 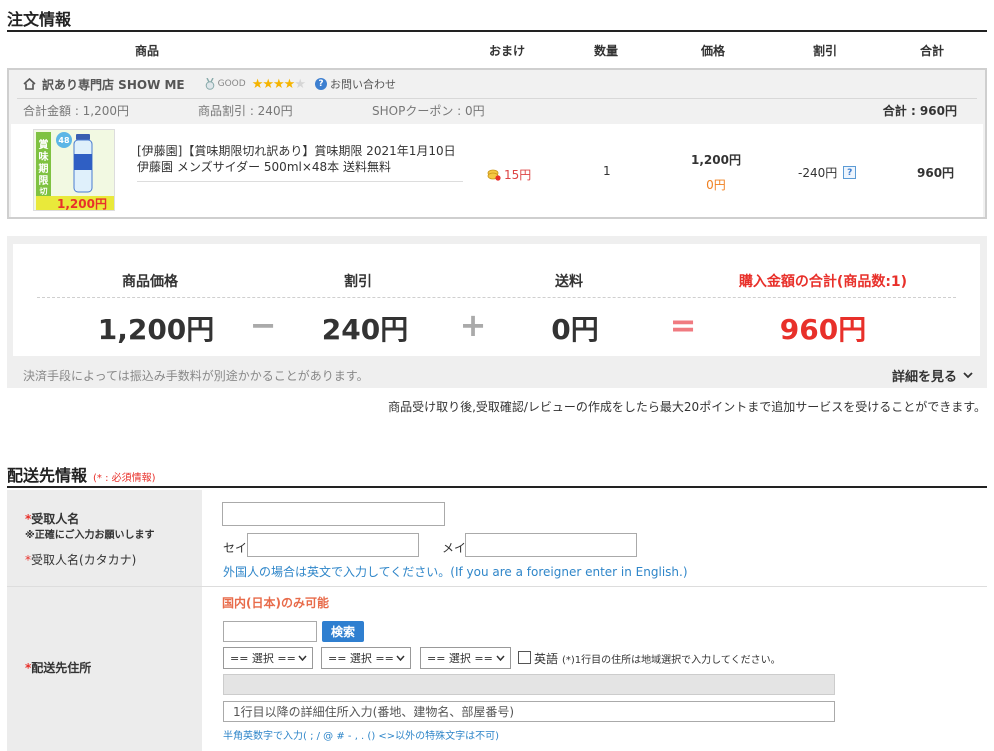 What do you see at coordinates (245, 111) in the screenshot?
I see `shop-product-discount: 商品割引 : 240円` at bounding box center [245, 111].